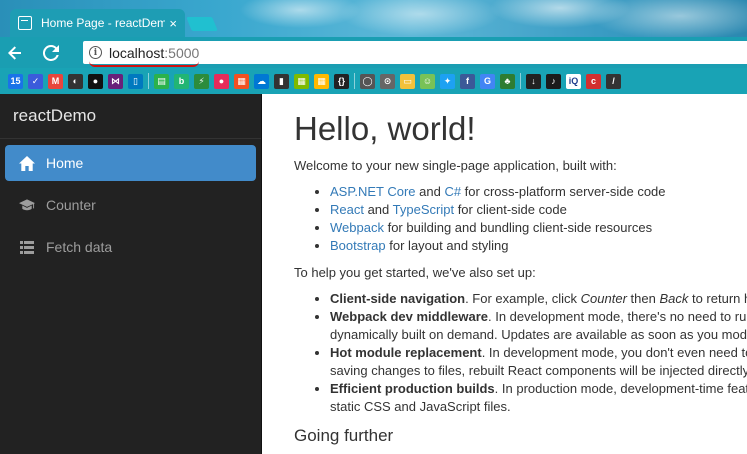  Describe the element at coordinates (420, 406) in the screenshot. I see `feature-text: static CSS and JavaScript files.` at that location.